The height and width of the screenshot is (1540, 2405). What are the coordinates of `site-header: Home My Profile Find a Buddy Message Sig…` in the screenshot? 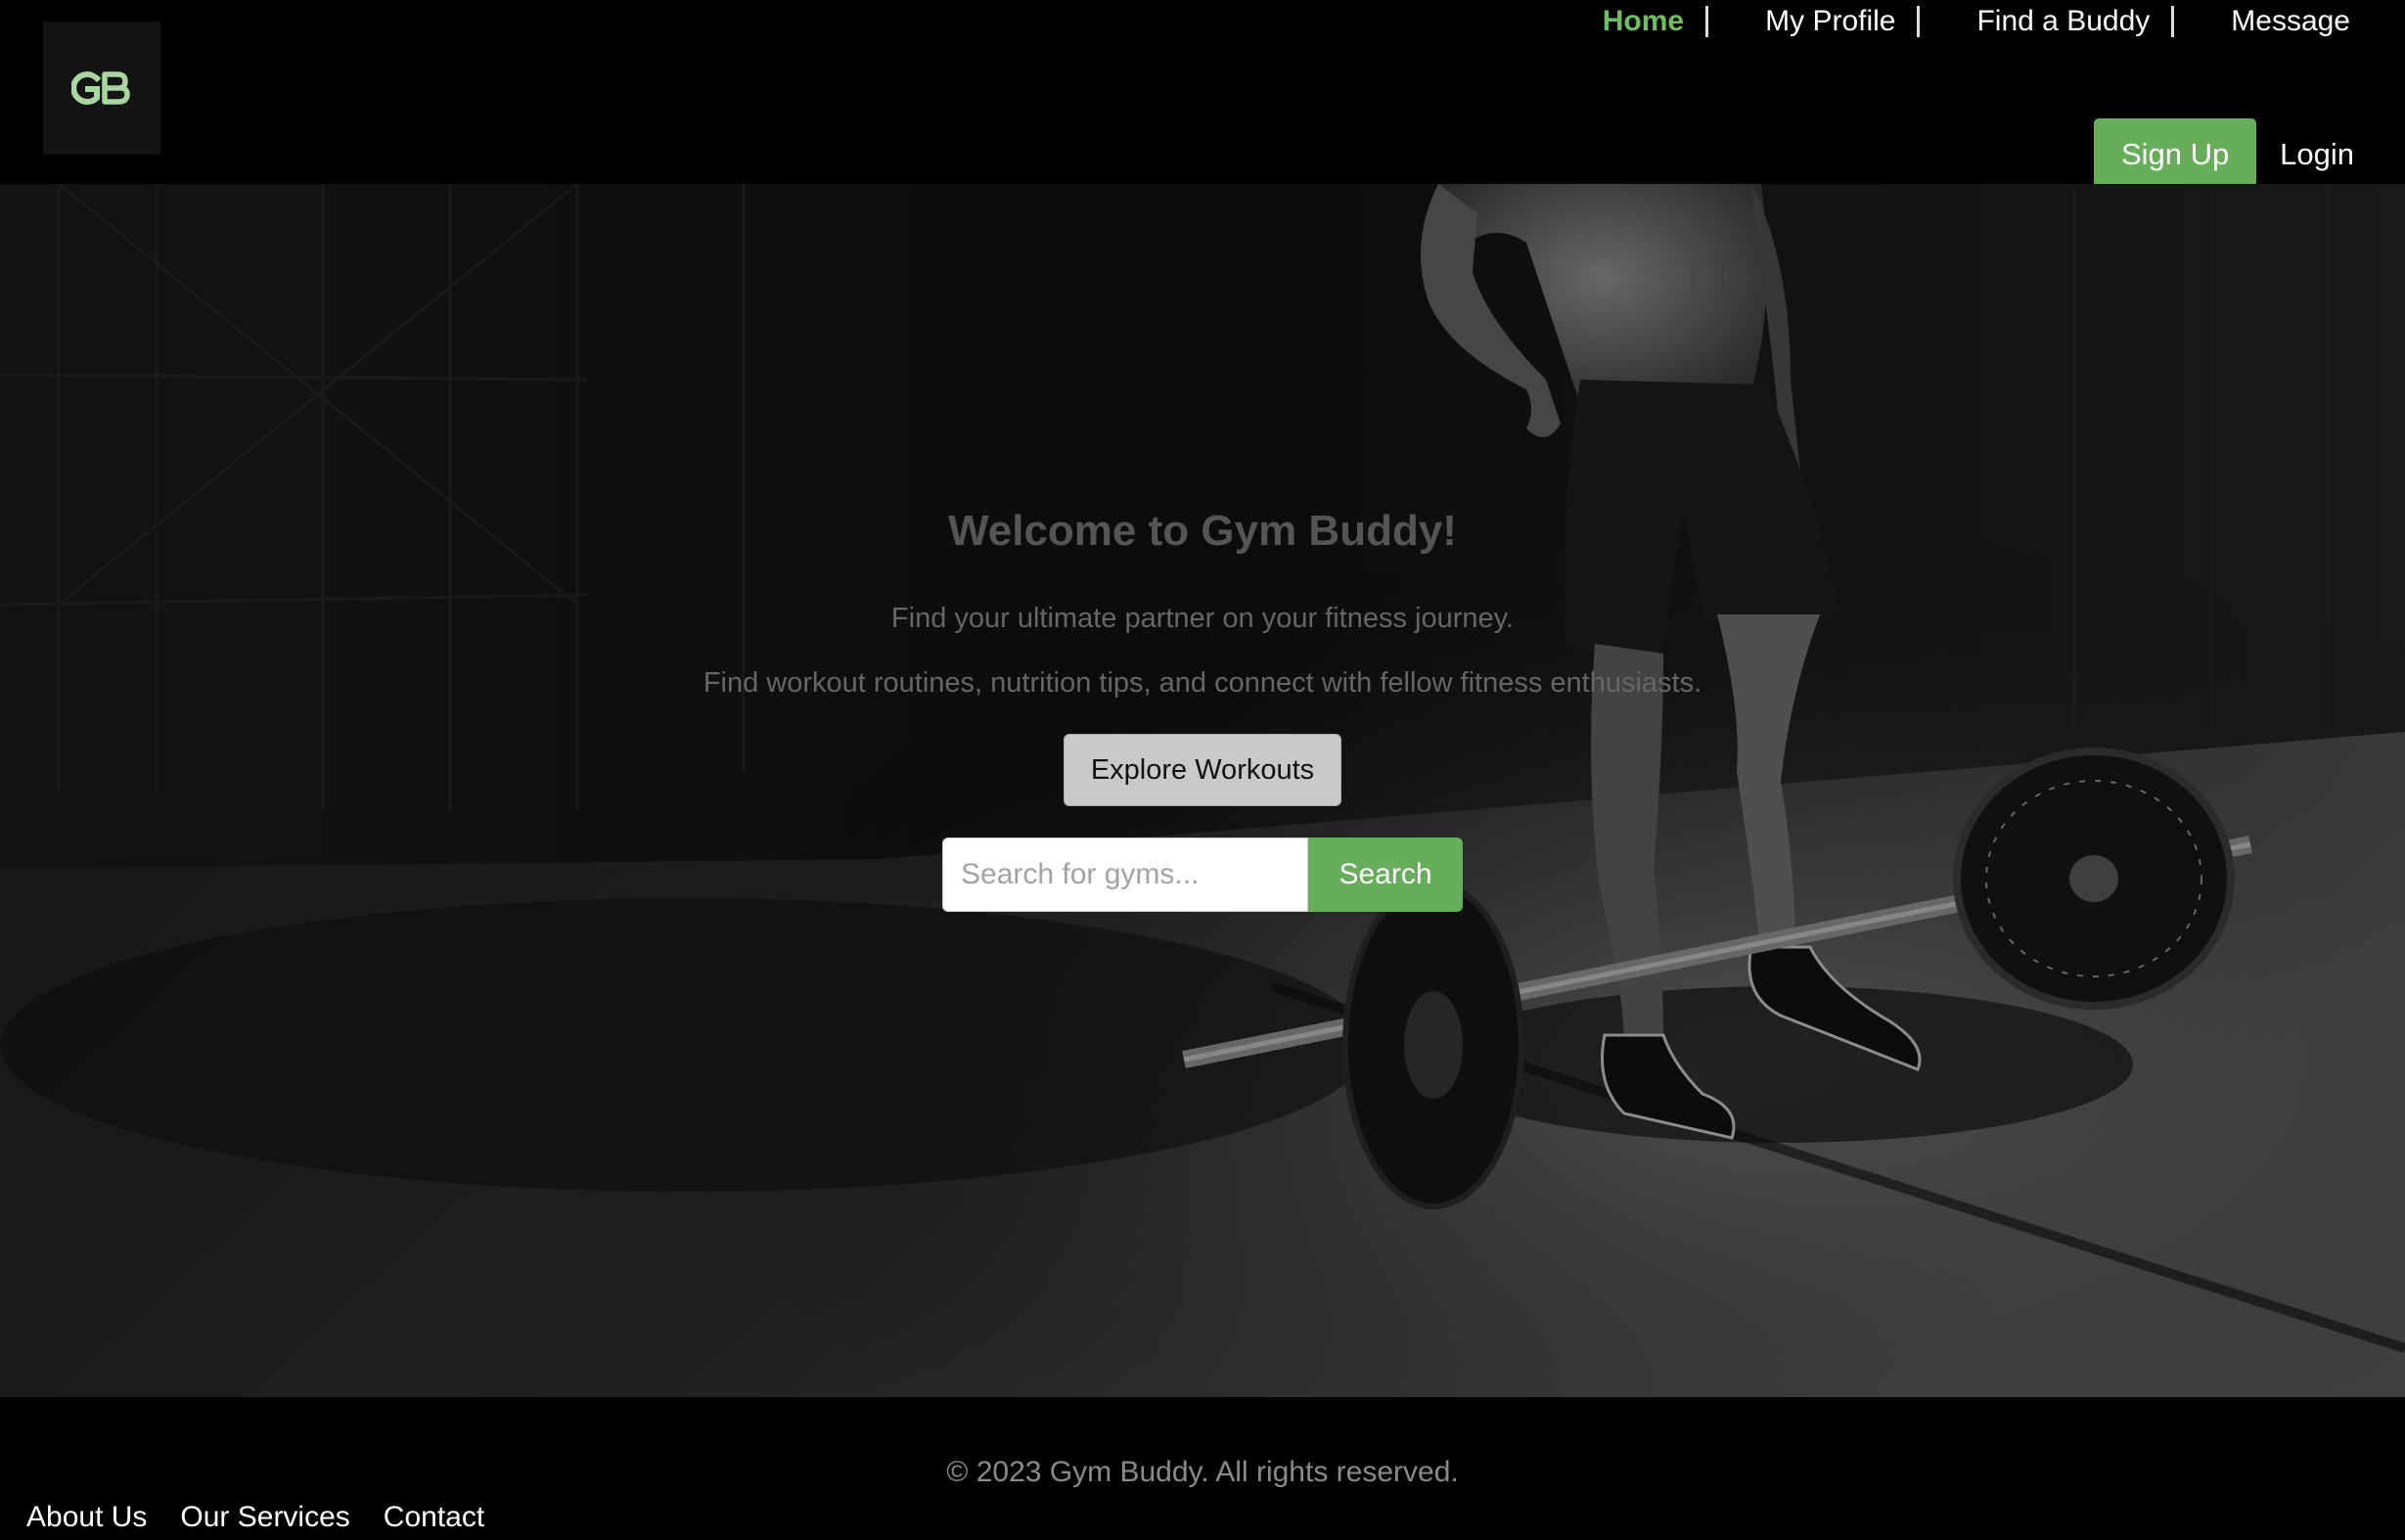 It's located at (1202, 96).